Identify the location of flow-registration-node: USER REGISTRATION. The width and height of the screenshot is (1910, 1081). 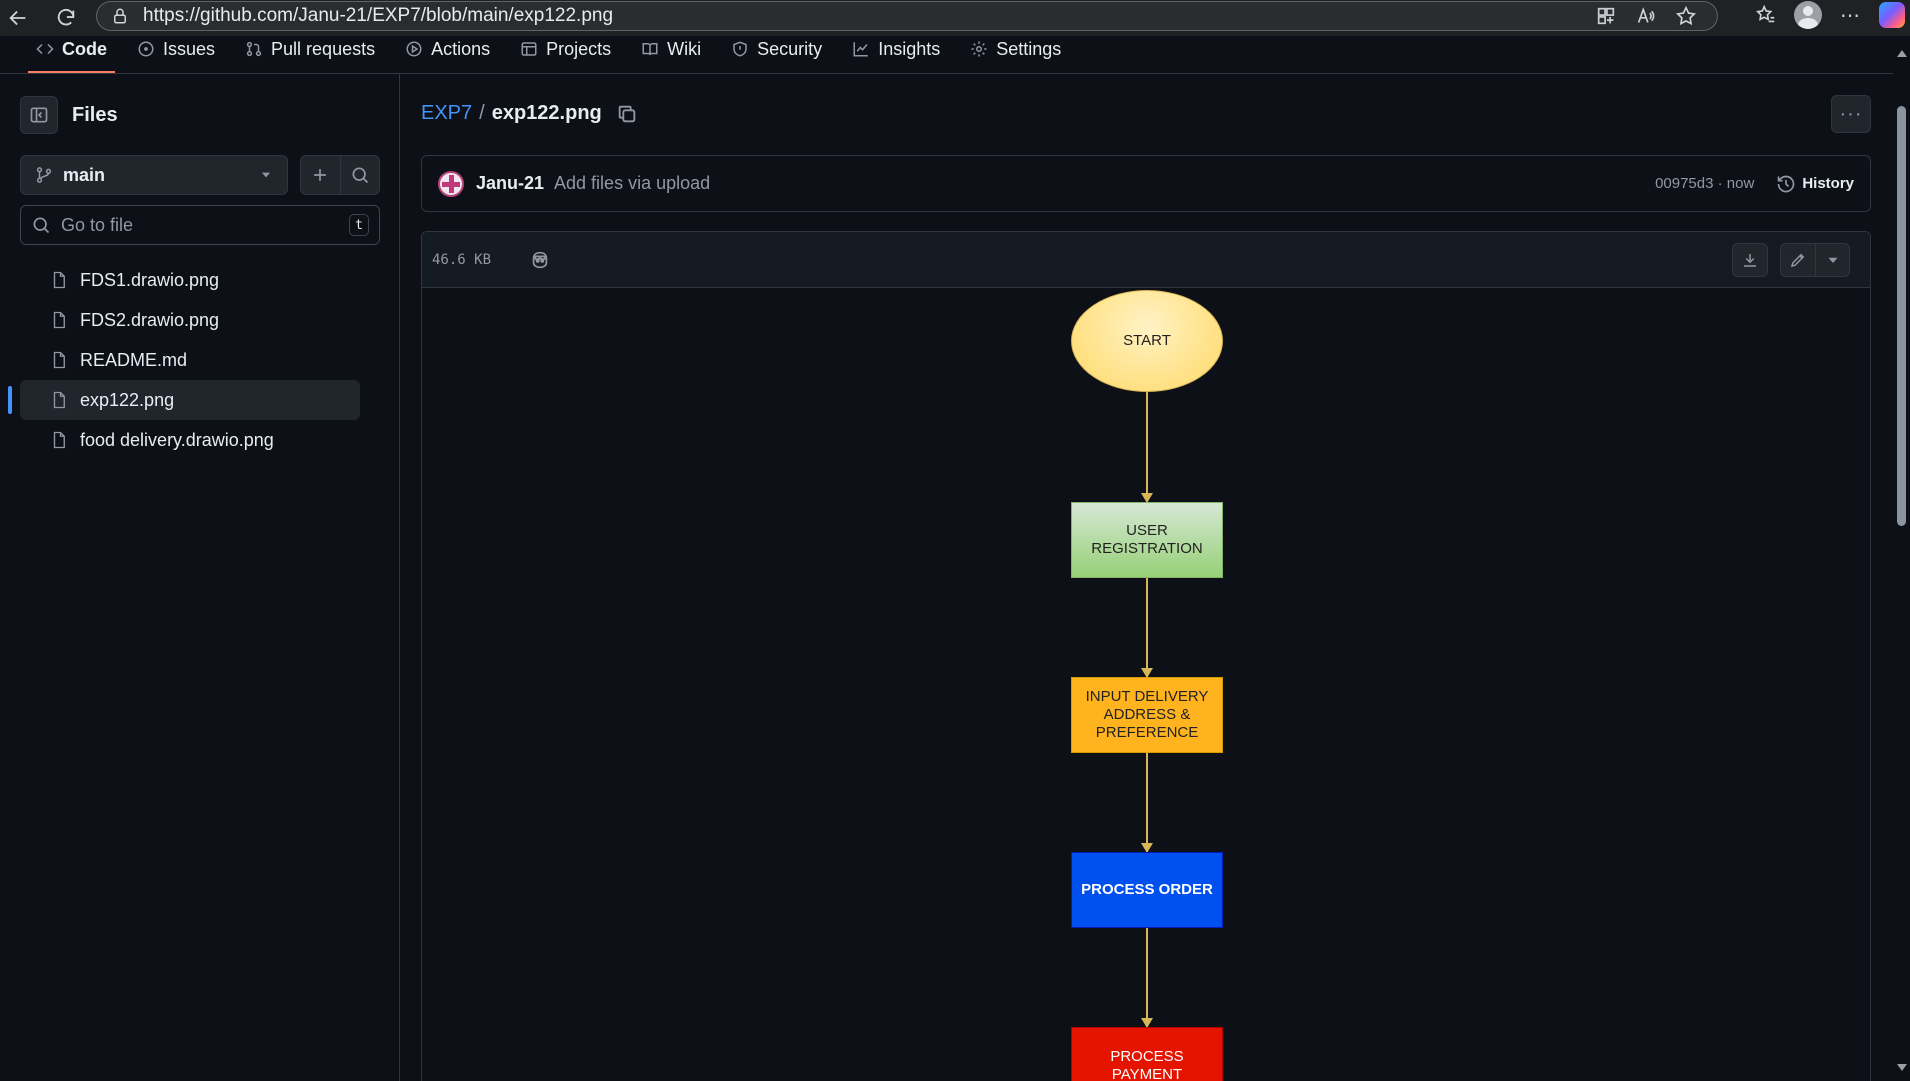
(1147, 540).